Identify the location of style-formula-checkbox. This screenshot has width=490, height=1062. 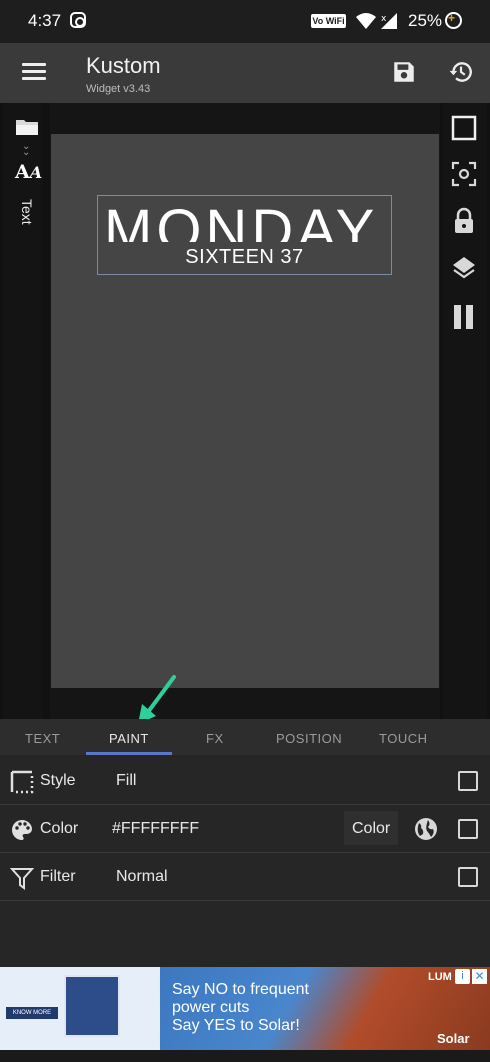
(468, 781).